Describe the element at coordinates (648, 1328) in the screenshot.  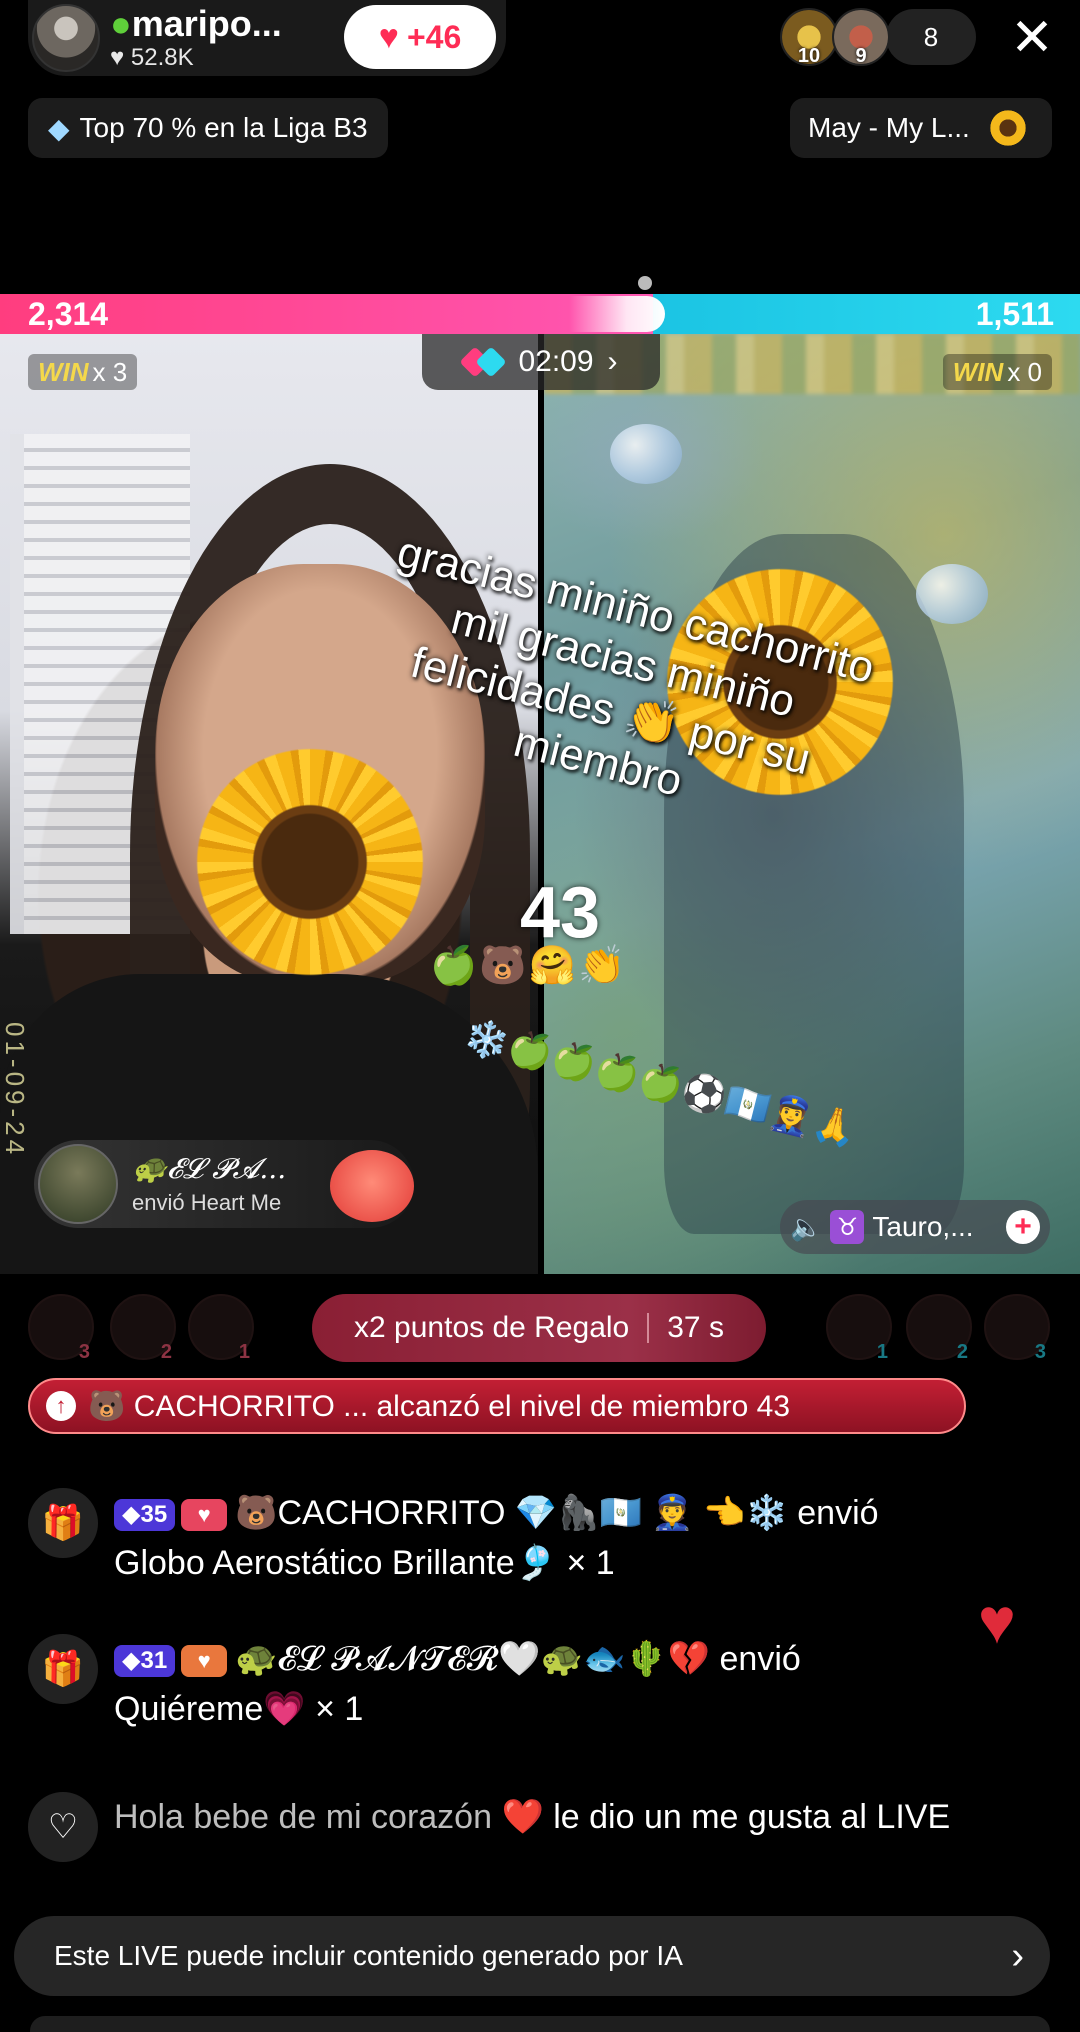
I see `divider` at that location.